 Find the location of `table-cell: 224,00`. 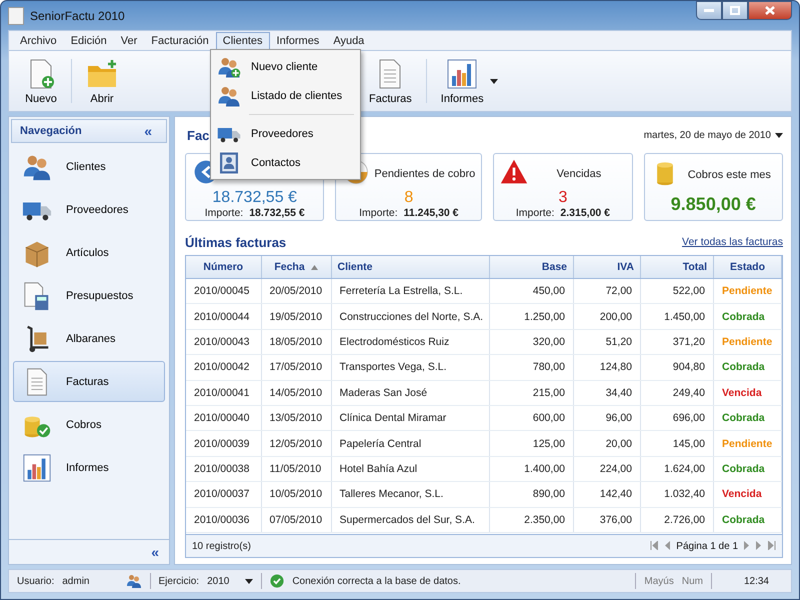

table-cell: 224,00 is located at coordinates (607, 469).